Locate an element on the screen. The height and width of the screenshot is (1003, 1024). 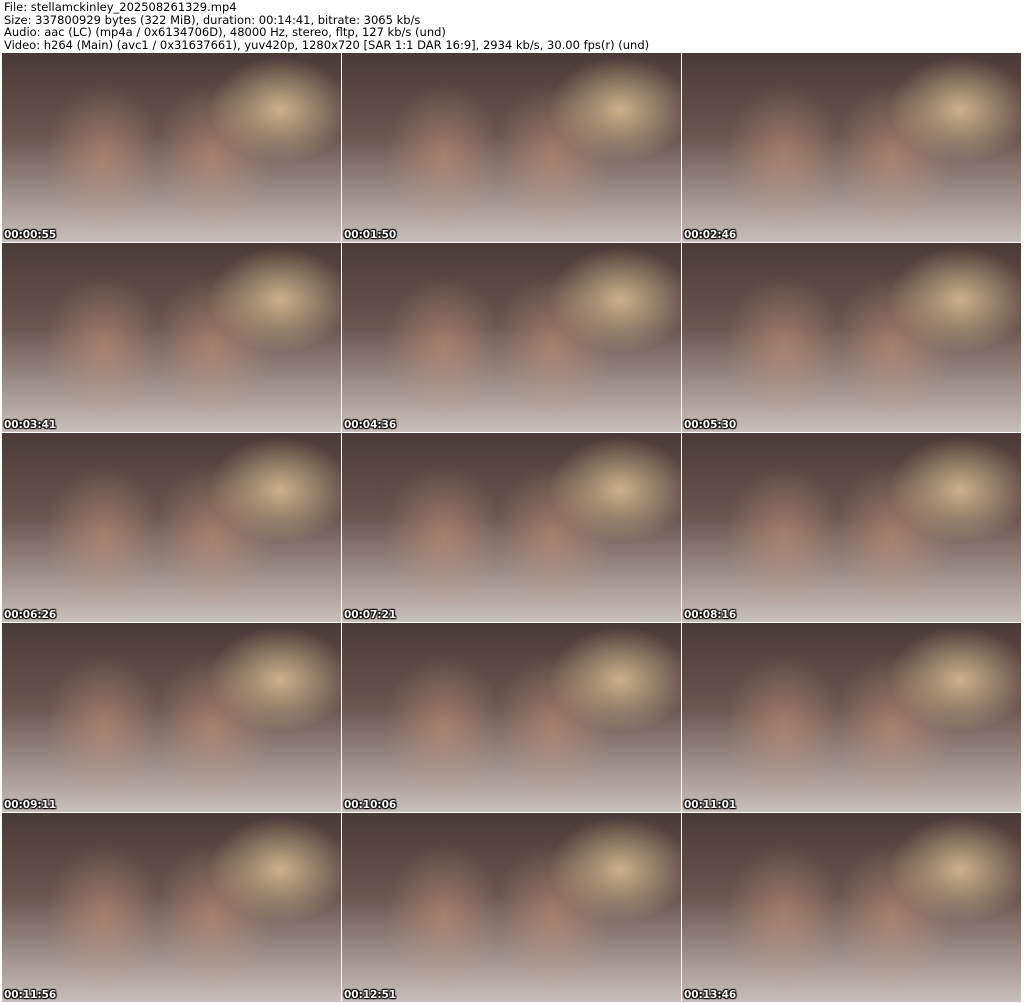
thumbnail-timestamp: 00:10:06 is located at coordinates (370, 805).